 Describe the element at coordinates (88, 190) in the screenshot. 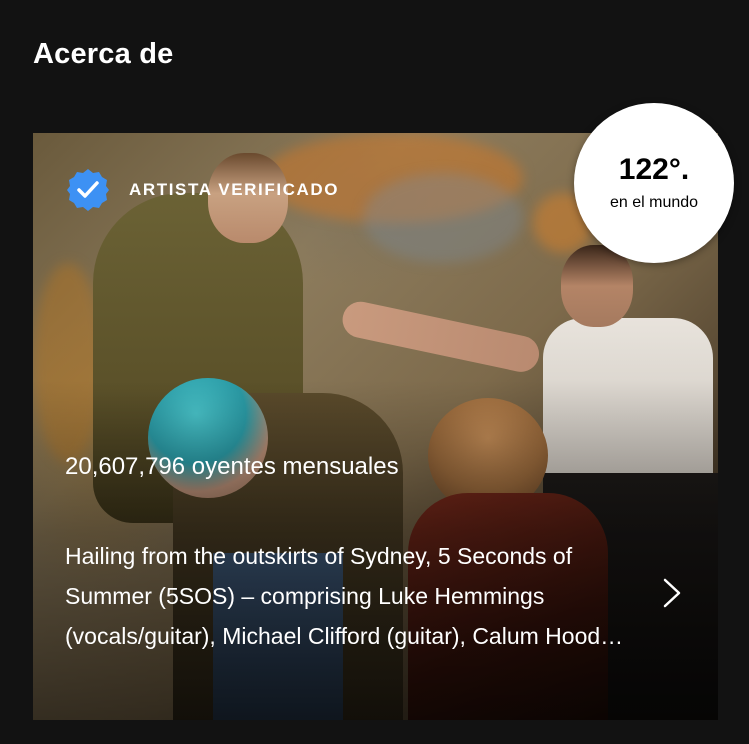

I see `verified-badge-icon` at that location.